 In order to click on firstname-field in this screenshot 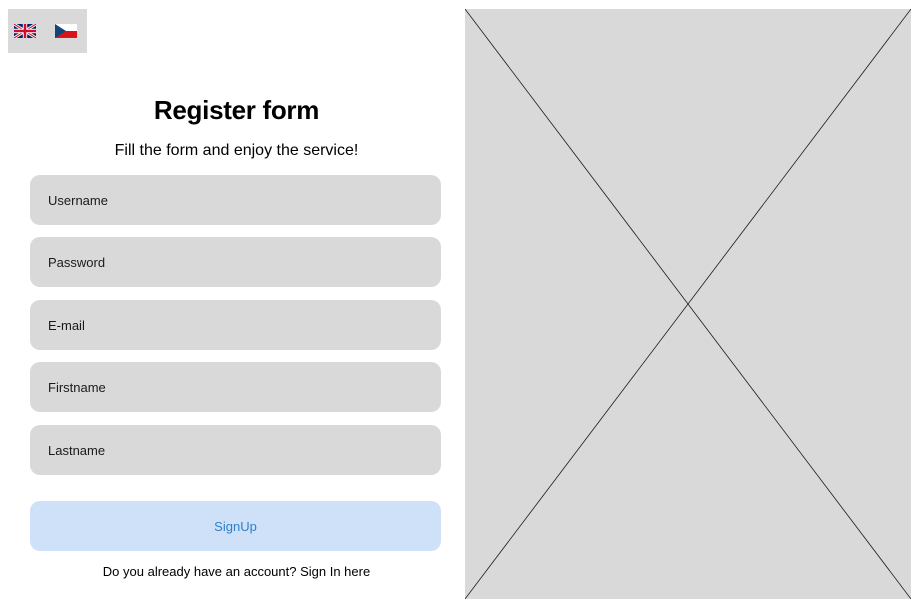, I will do `click(235, 387)`.